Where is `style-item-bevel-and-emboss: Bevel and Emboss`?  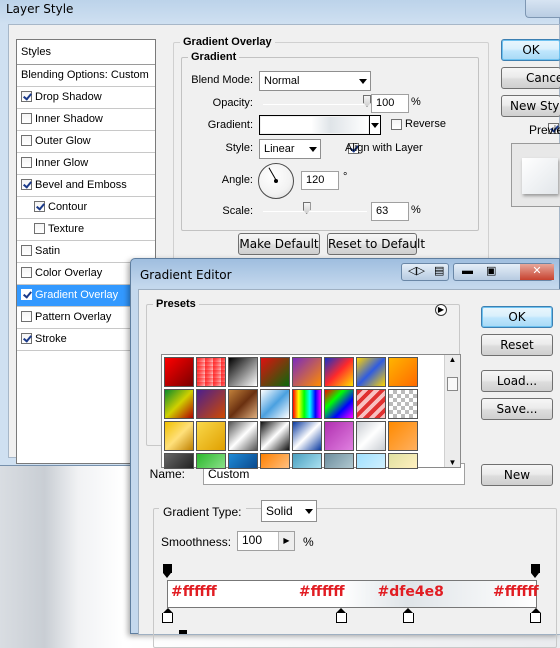
style-item-bevel-and-emboss: Bevel and Emboss is located at coordinates (86, 186).